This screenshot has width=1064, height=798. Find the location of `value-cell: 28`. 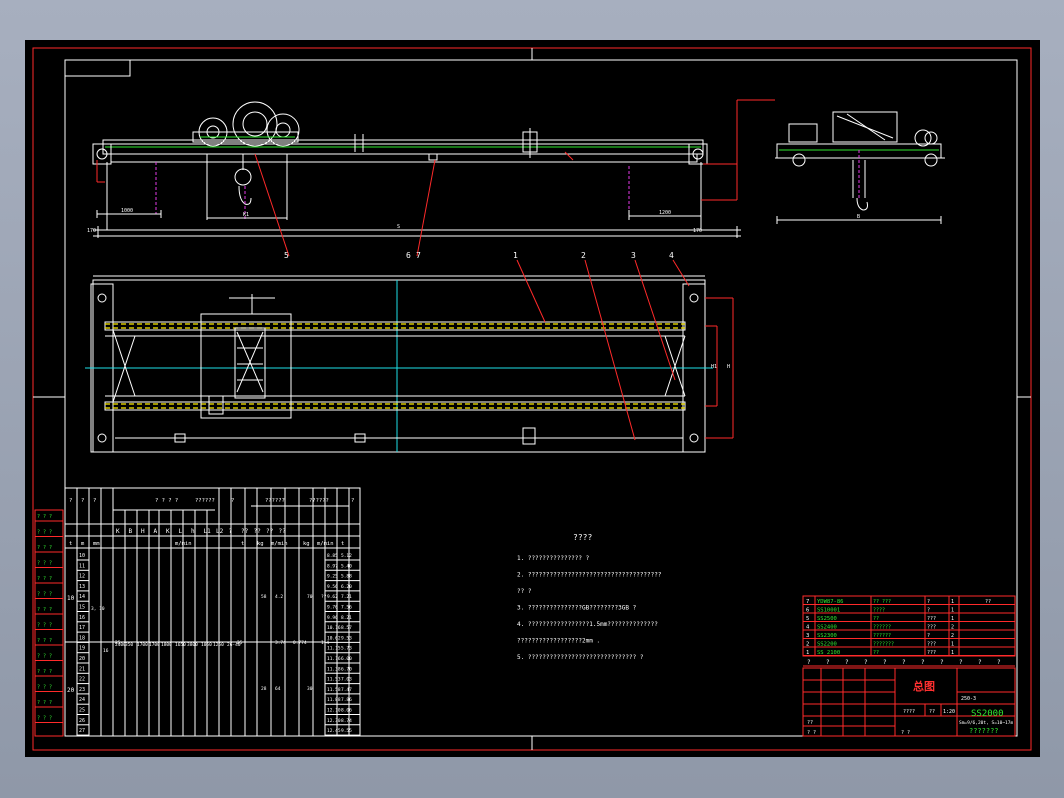

value-cell: 28 is located at coordinates (264, 689).